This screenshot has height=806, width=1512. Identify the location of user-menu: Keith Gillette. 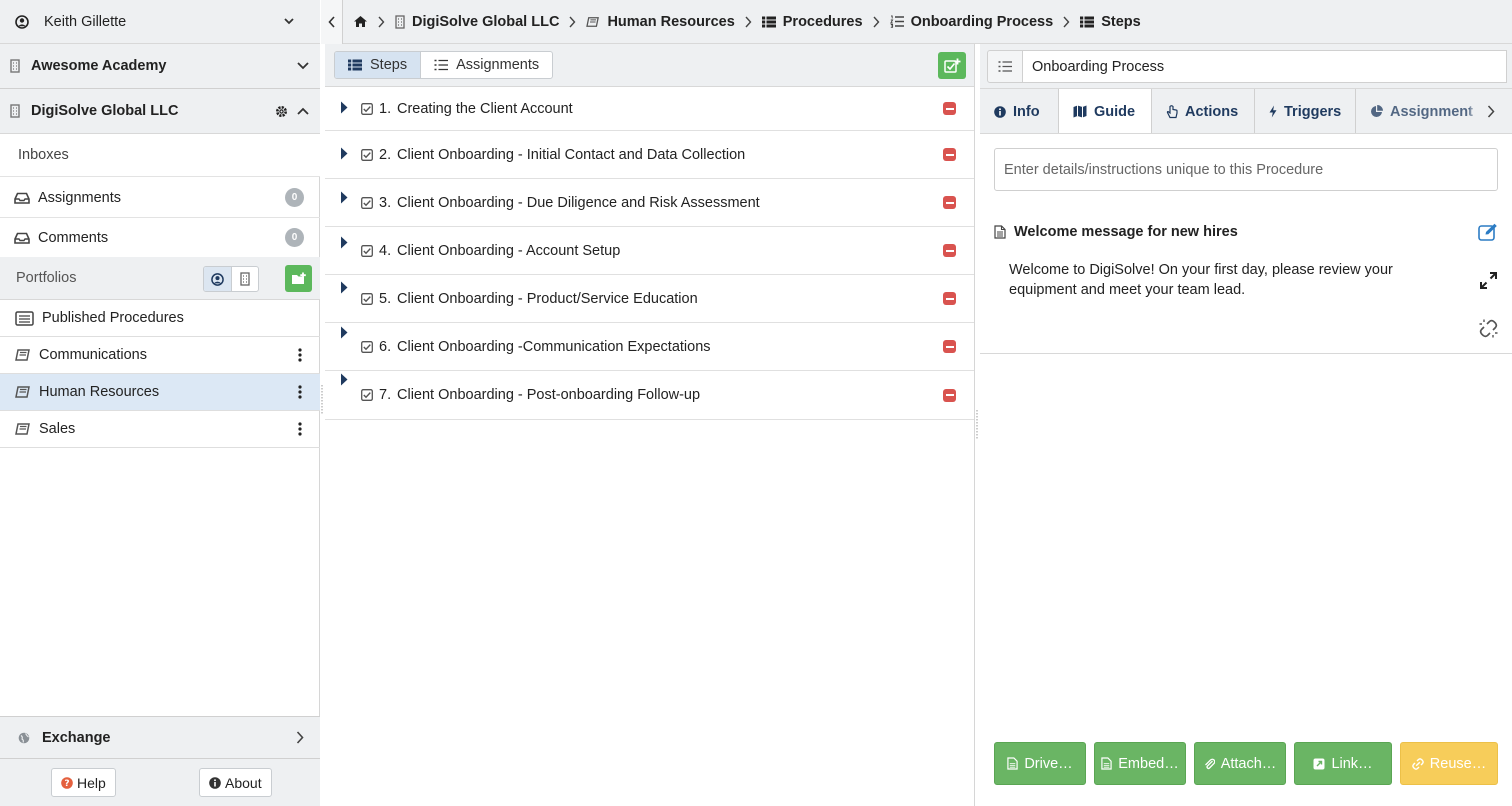
(160, 22).